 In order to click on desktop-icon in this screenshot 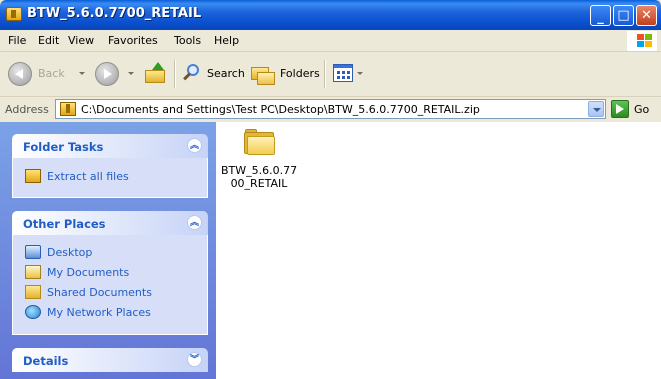, I will do `click(33, 252)`.